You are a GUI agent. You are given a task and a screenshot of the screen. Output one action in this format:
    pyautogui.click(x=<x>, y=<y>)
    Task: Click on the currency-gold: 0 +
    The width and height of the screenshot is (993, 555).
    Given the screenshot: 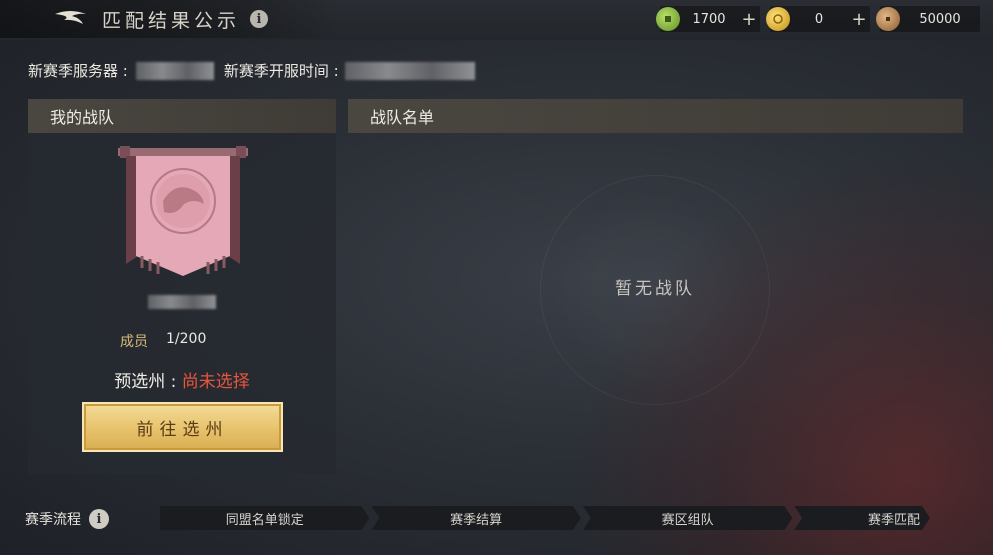 What is the action you would take?
    pyautogui.click(x=818, y=19)
    